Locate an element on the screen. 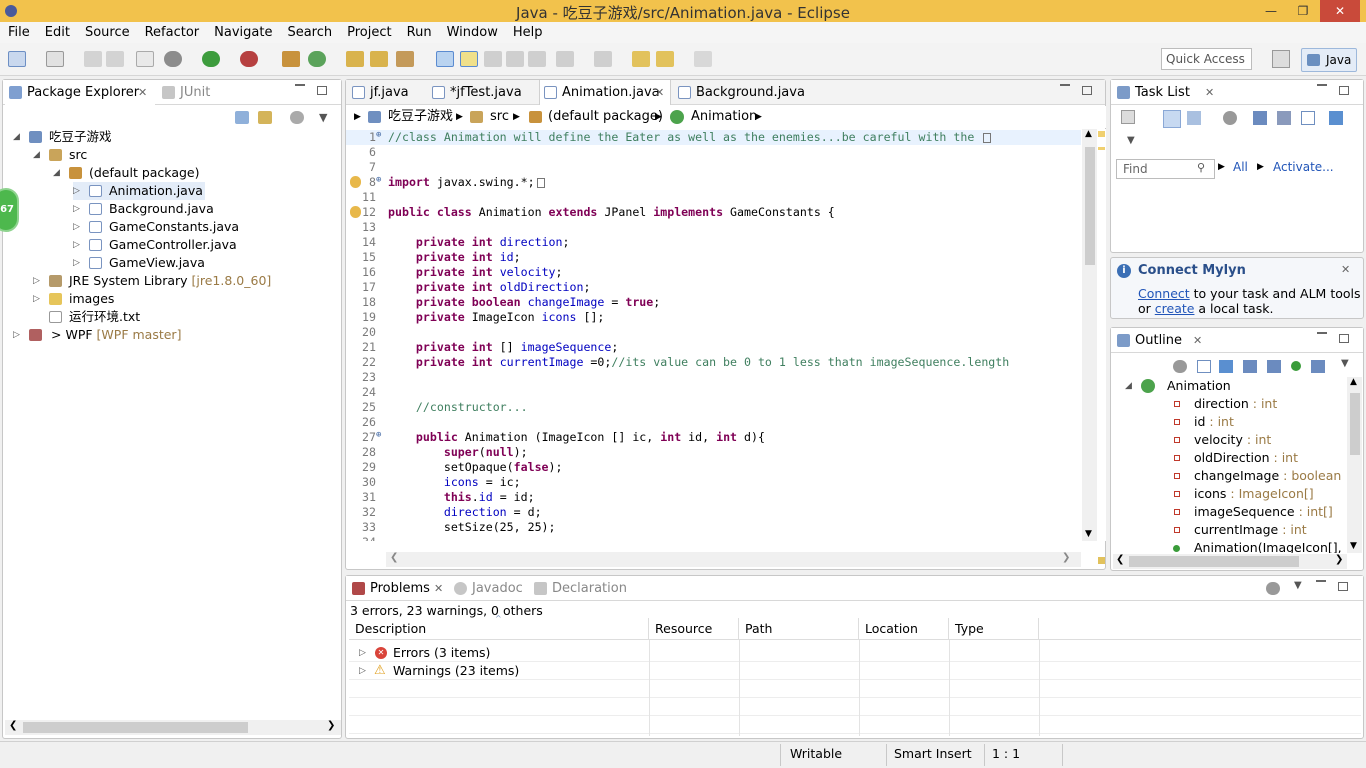  last-edit-location-icon is located at coordinates (641, 59).